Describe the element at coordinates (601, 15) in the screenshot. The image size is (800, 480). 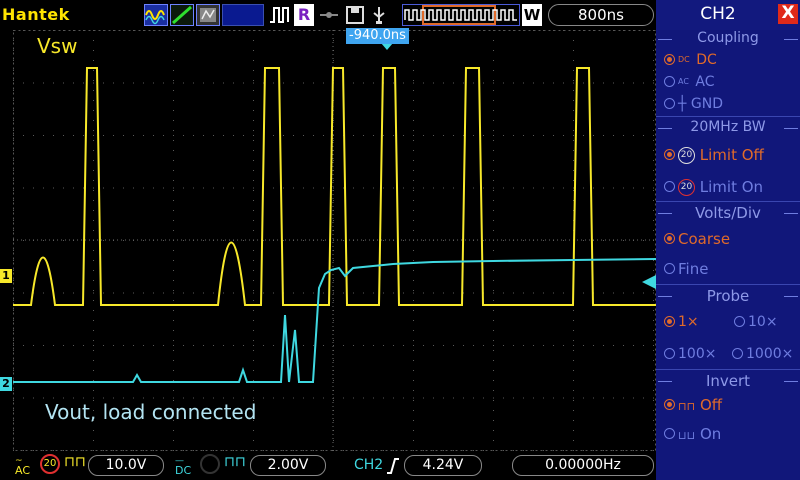
I see `timebase-readout: 800ns` at that location.